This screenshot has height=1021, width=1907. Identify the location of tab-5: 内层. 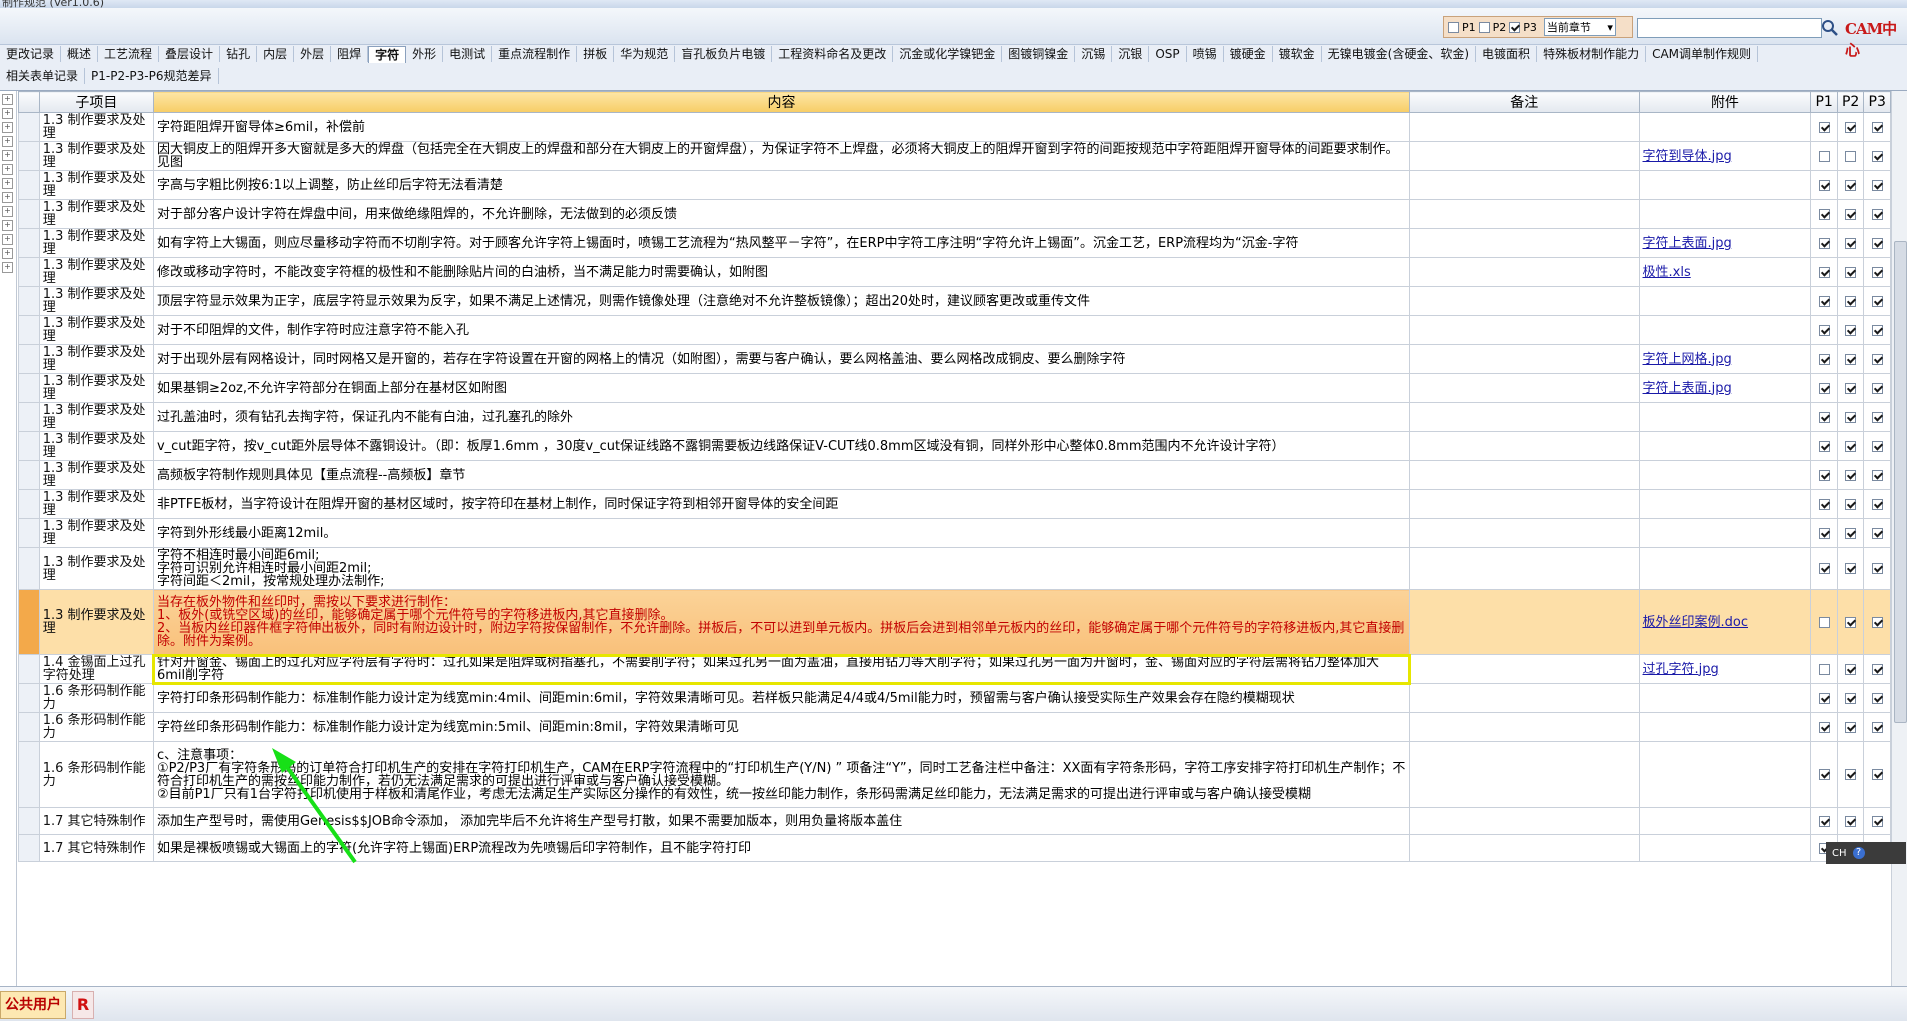
(276, 54).